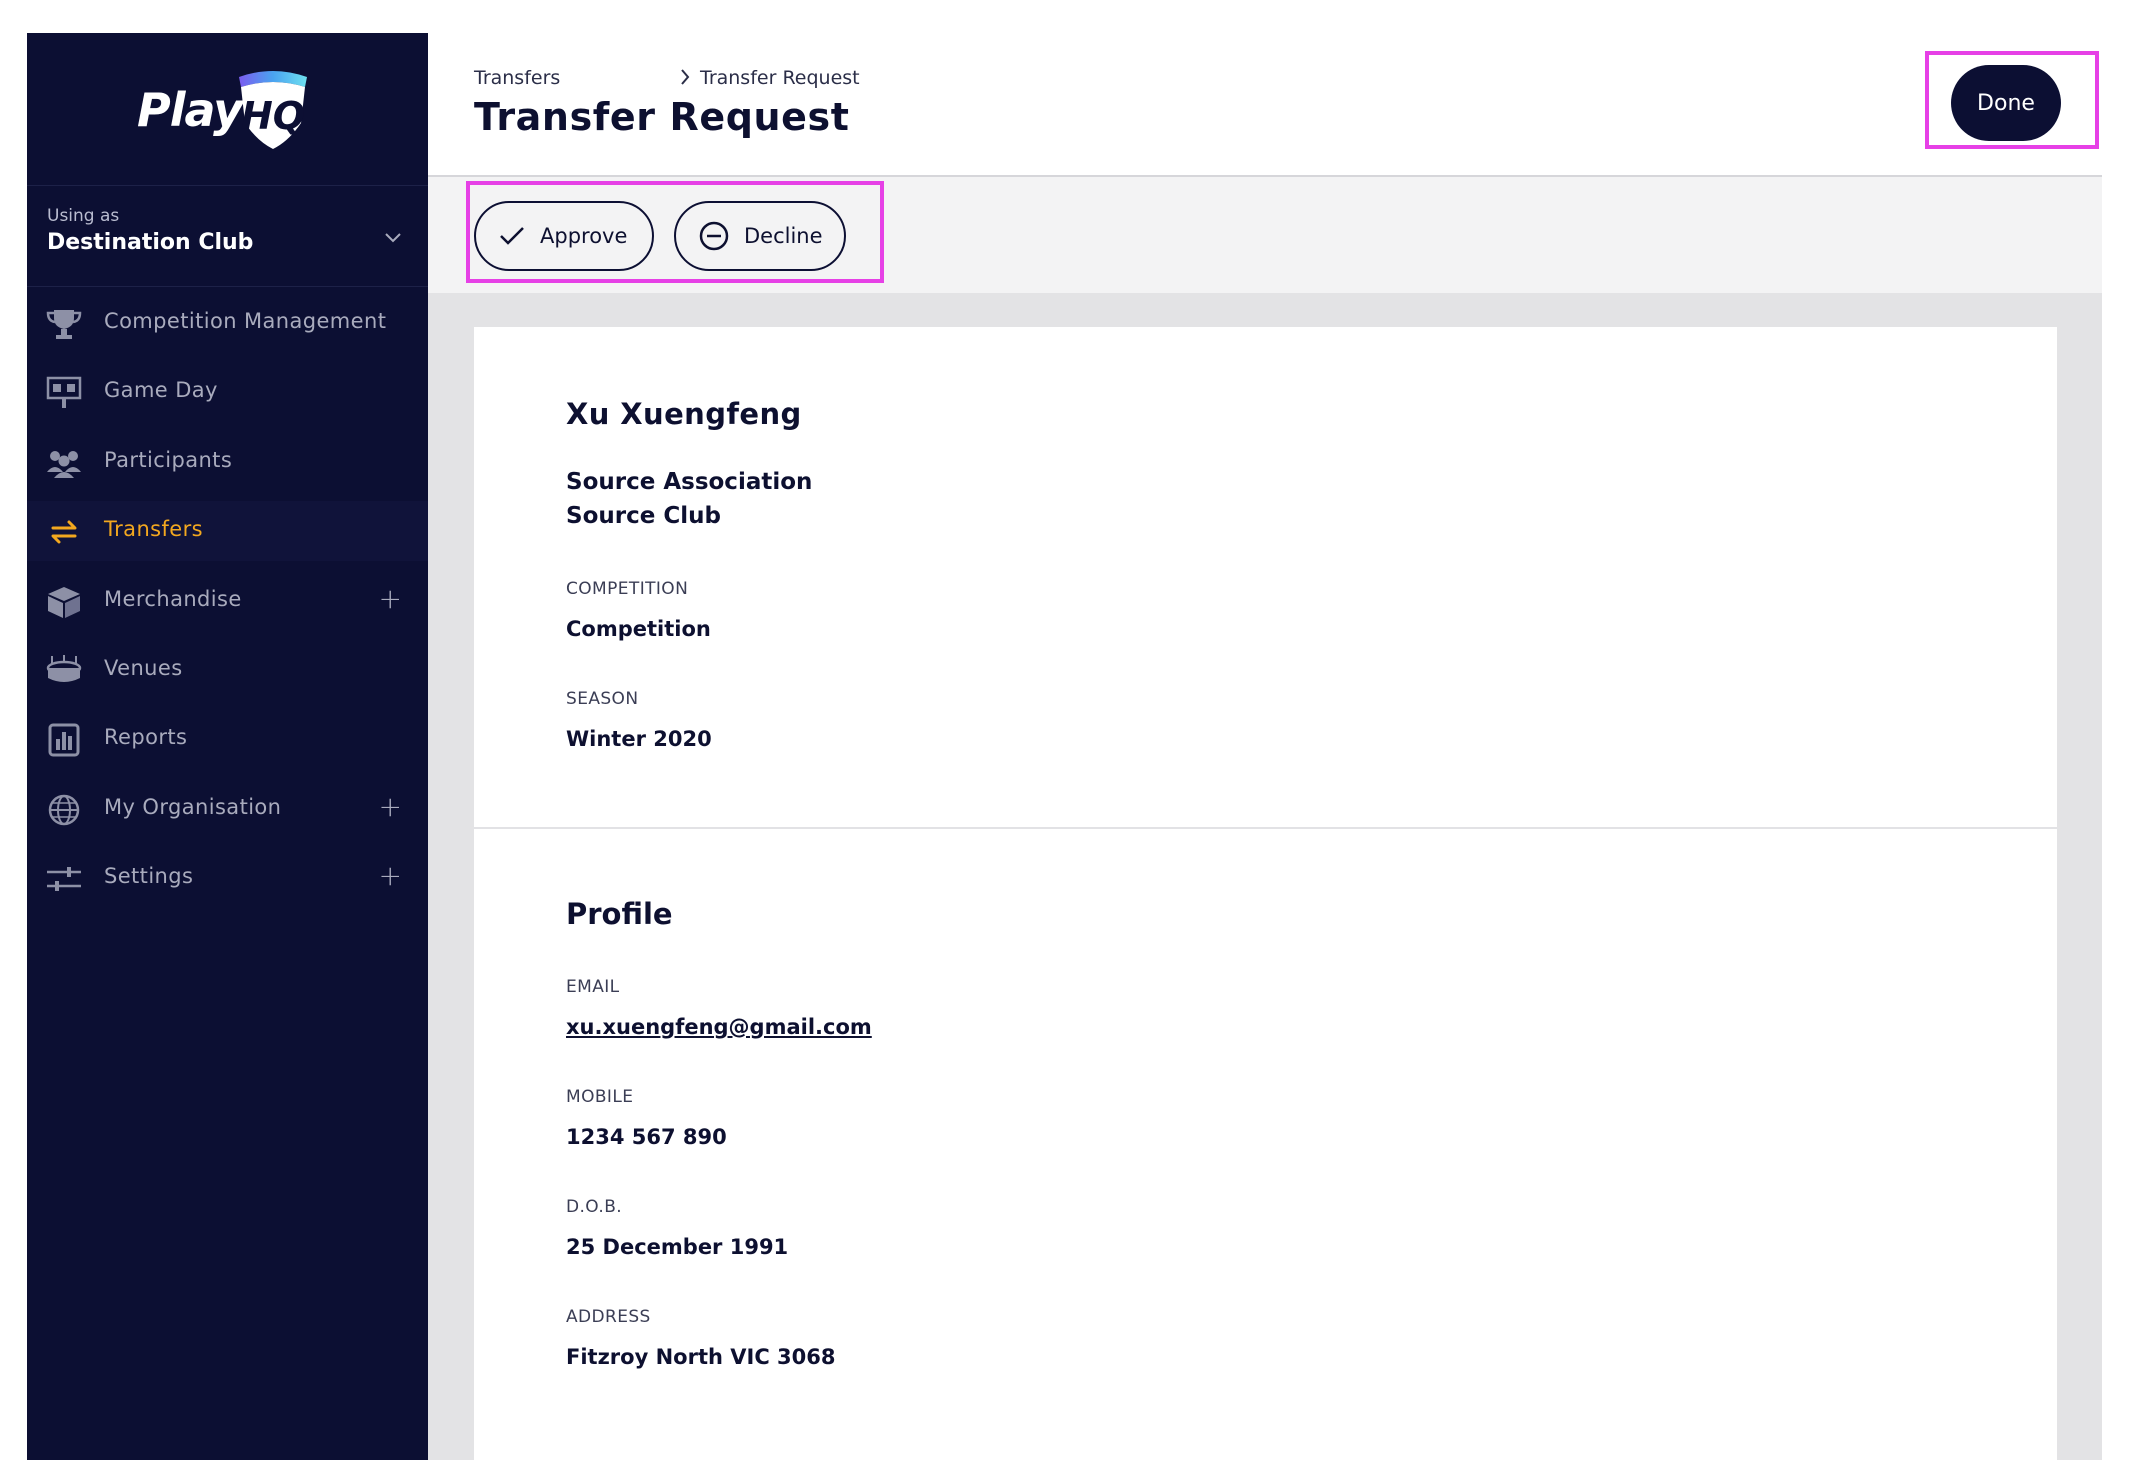  Describe the element at coordinates (149, 876) in the screenshot. I see `sidebar-item-label: Settings` at that location.